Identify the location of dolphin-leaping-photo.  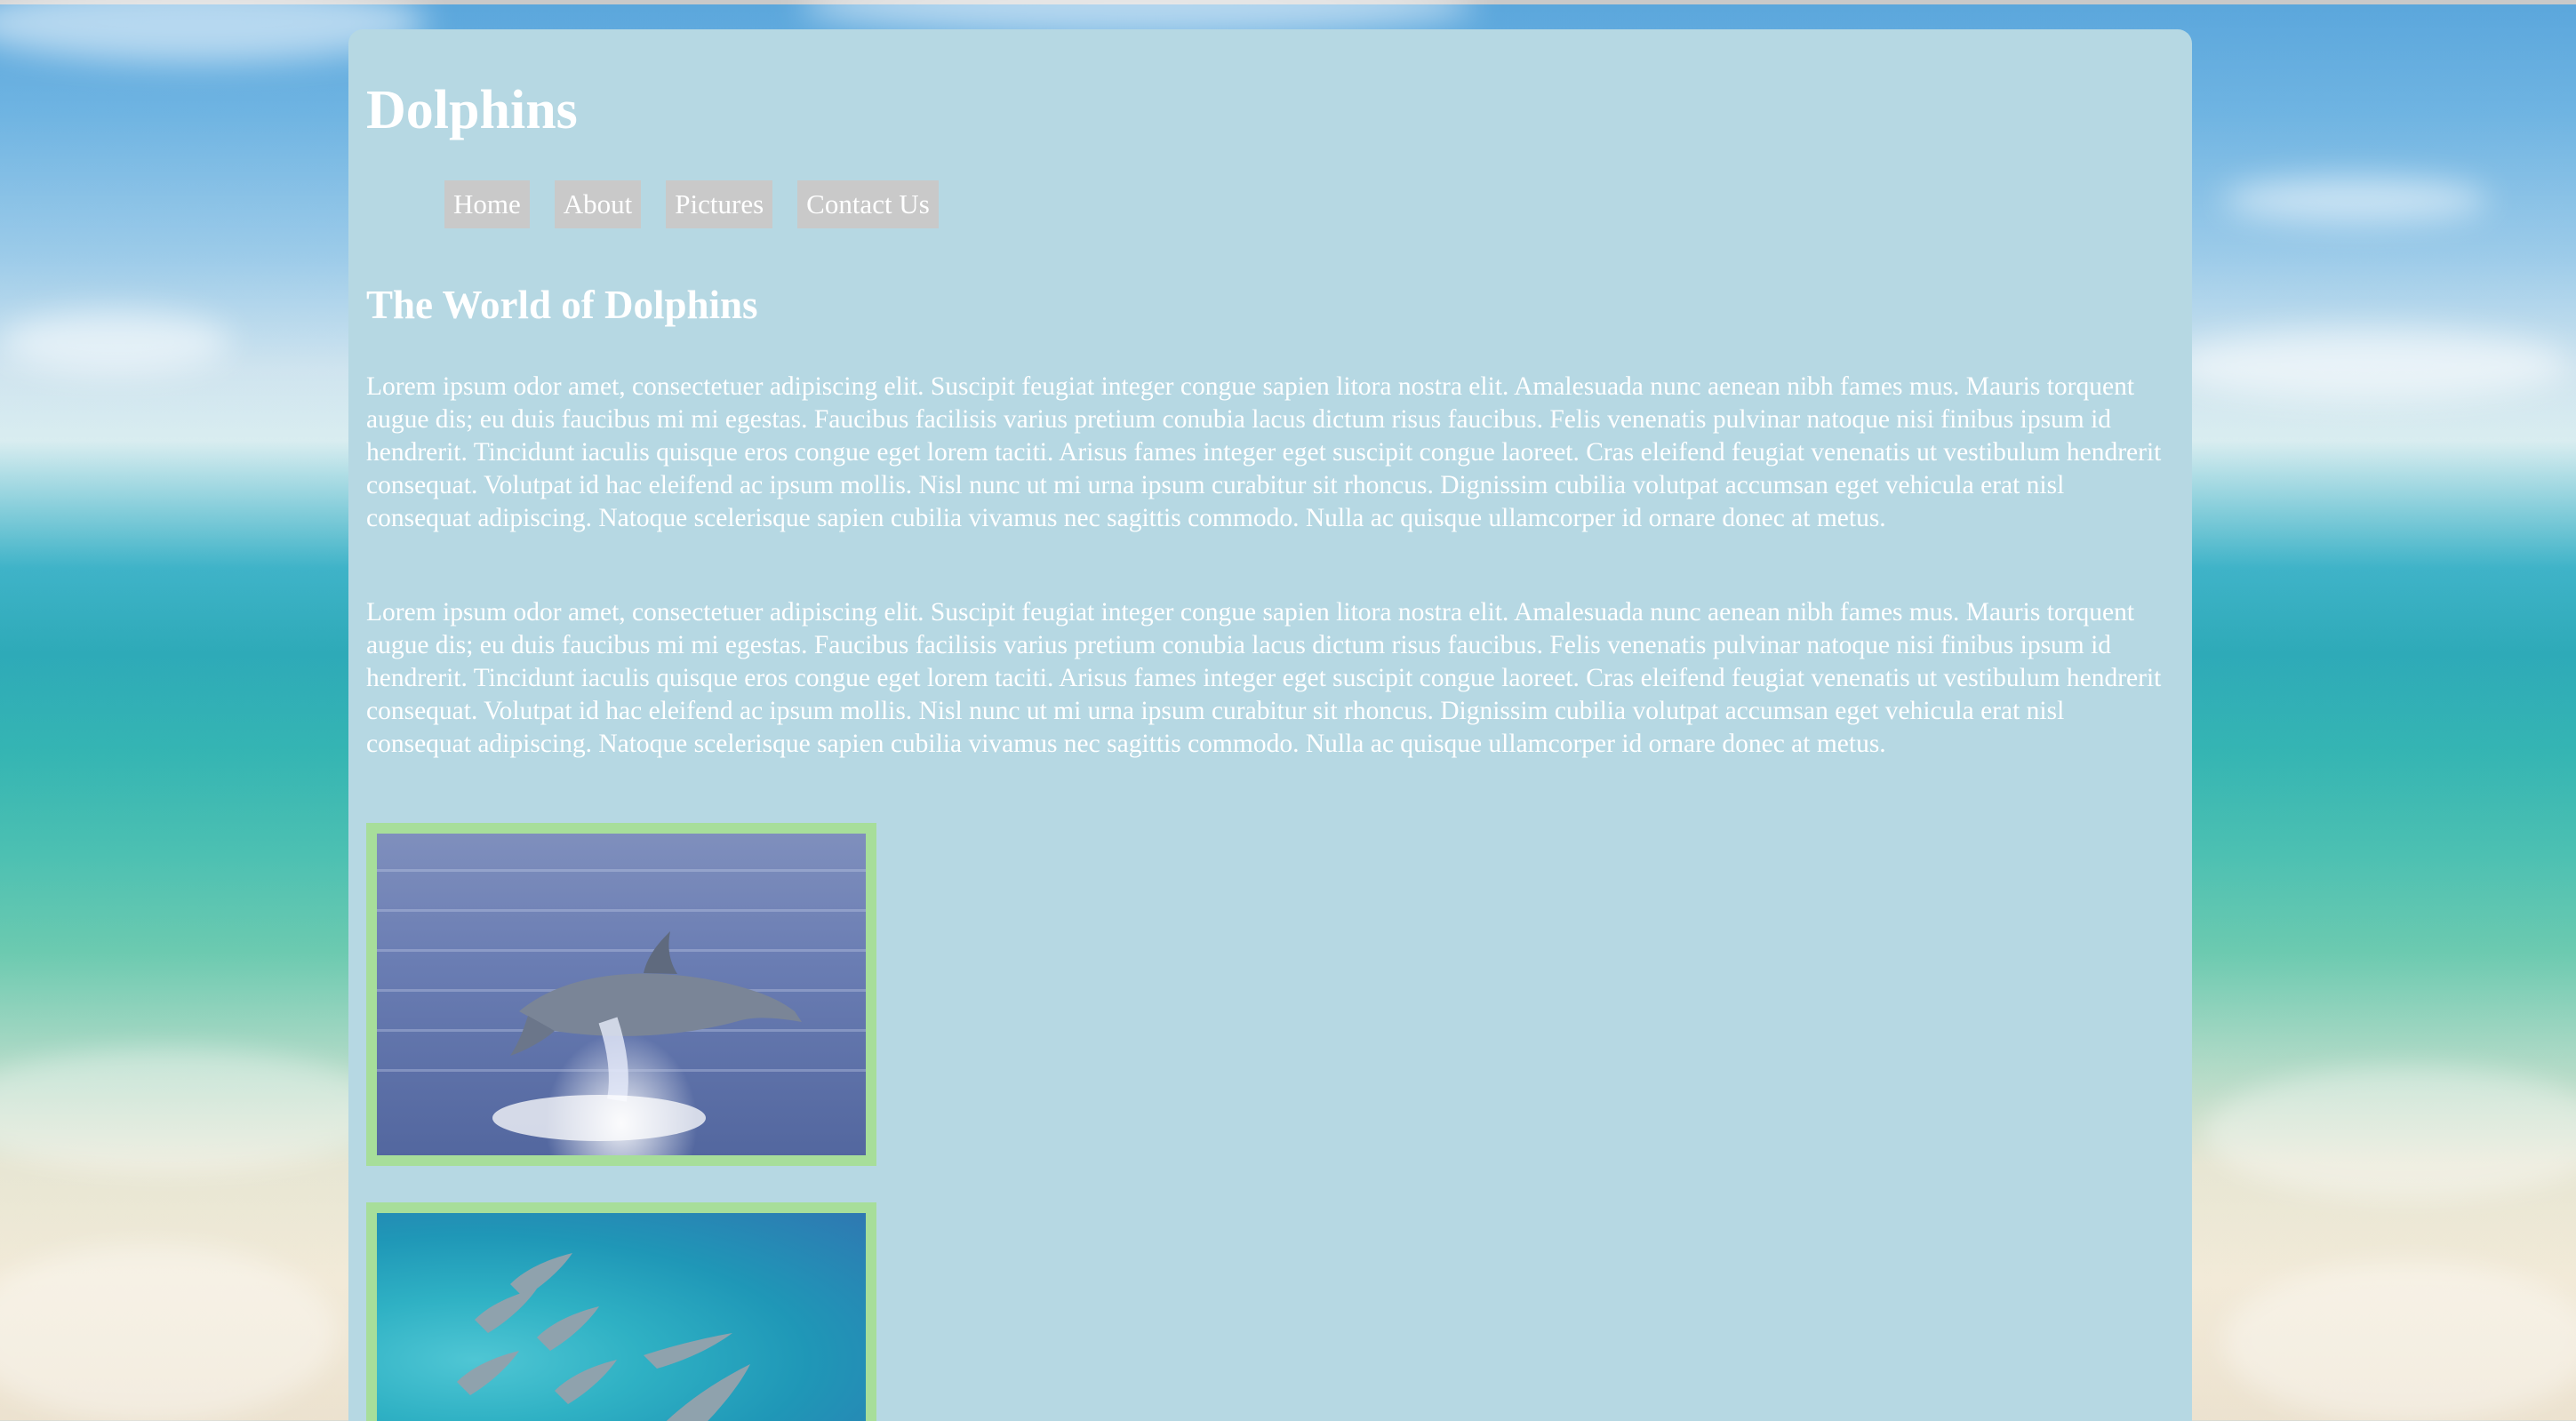
(621, 994).